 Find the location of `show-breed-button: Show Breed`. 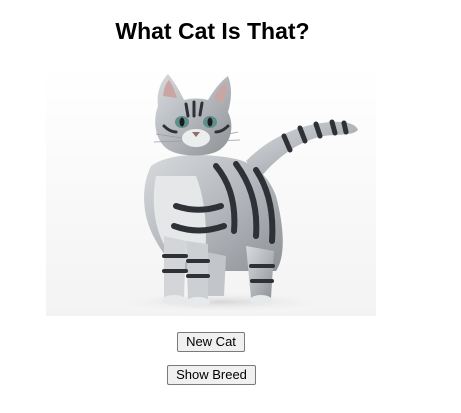

show-breed-button: Show Breed is located at coordinates (211, 375).